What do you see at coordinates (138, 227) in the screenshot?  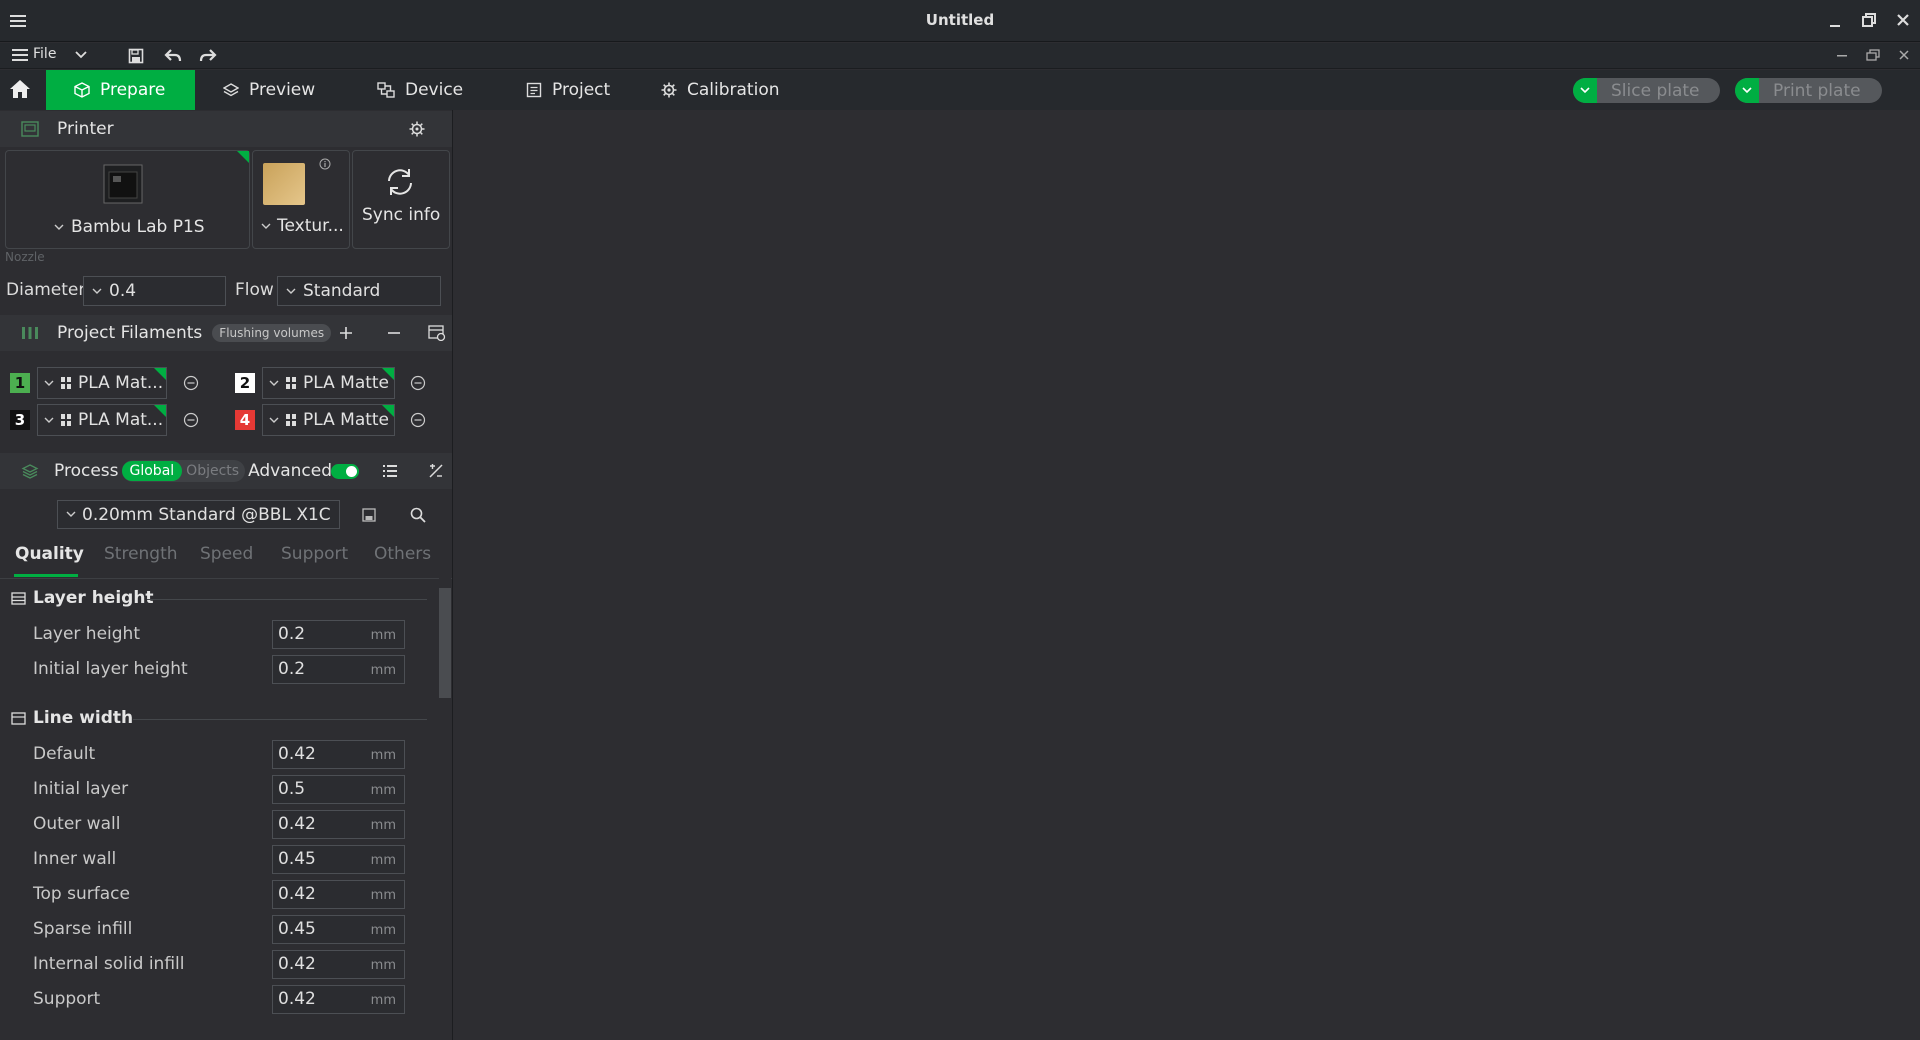 I see `printer-name: Bambu Lab P1S` at bounding box center [138, 227].